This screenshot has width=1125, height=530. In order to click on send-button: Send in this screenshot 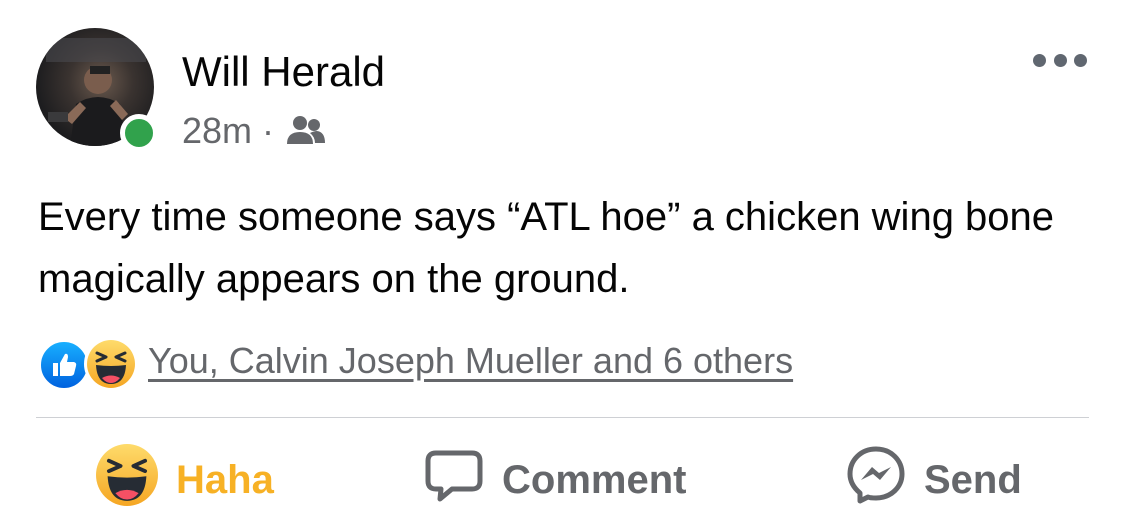, I will do `click(934, 480)`.